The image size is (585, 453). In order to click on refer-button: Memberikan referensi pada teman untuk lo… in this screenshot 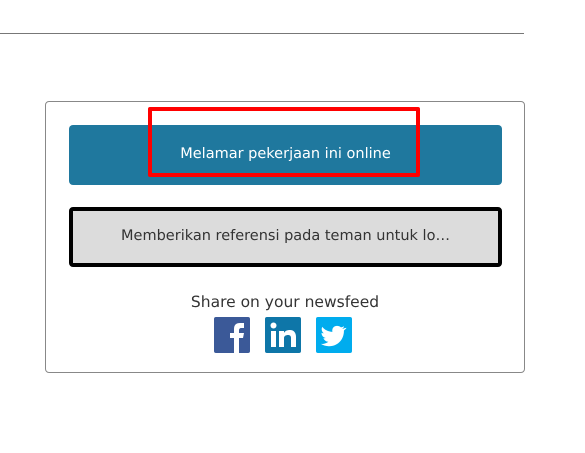, I will do `click(285, 237)`.